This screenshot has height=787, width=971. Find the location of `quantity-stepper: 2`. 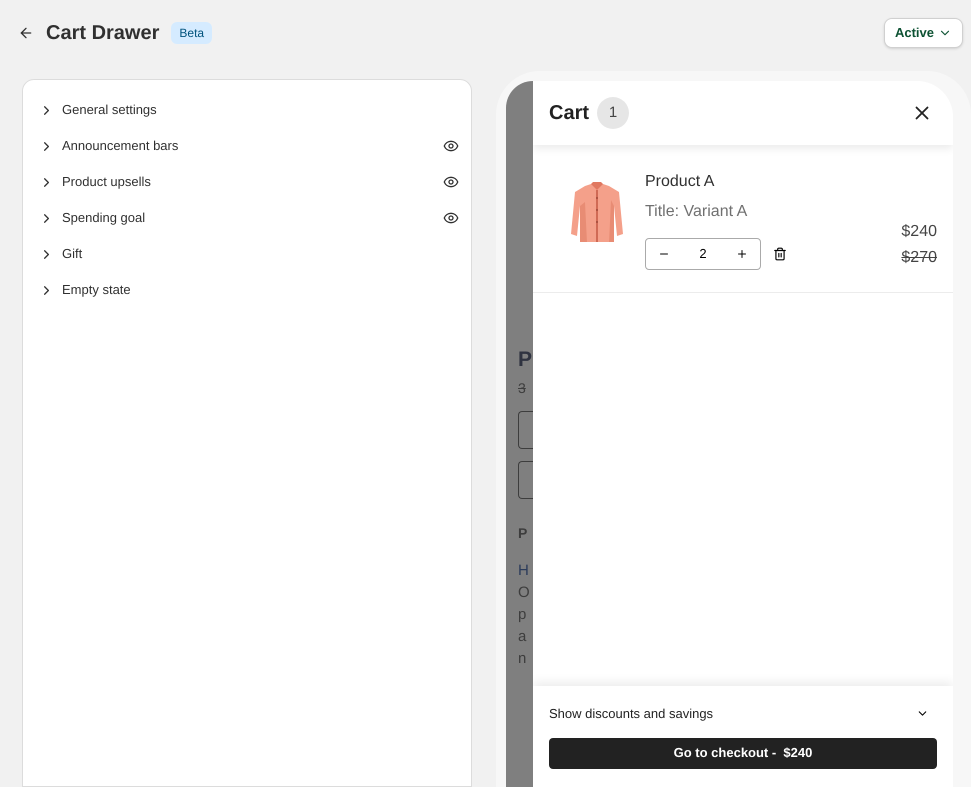

quantity-stepper: 2 is located at coordinates (703, 254).